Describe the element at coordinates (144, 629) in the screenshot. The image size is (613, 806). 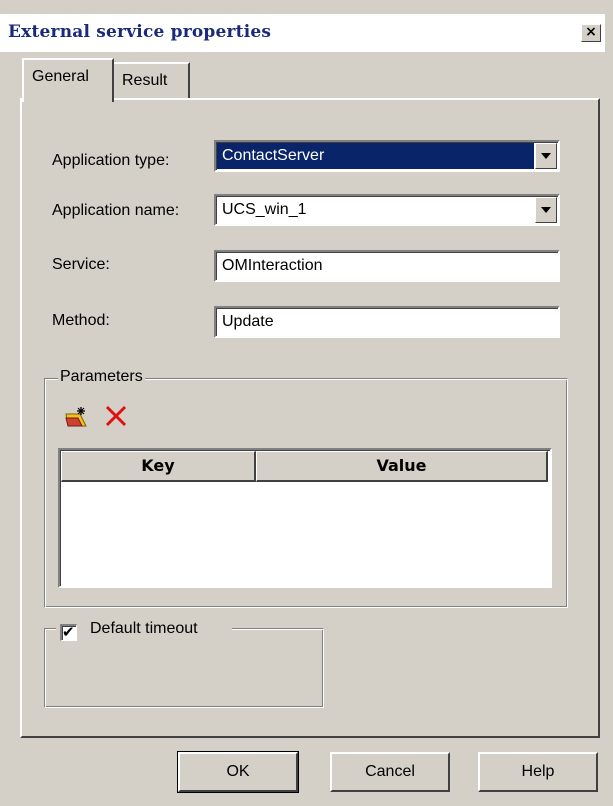
I see `default-timeout-label: Default timeout` at that location.